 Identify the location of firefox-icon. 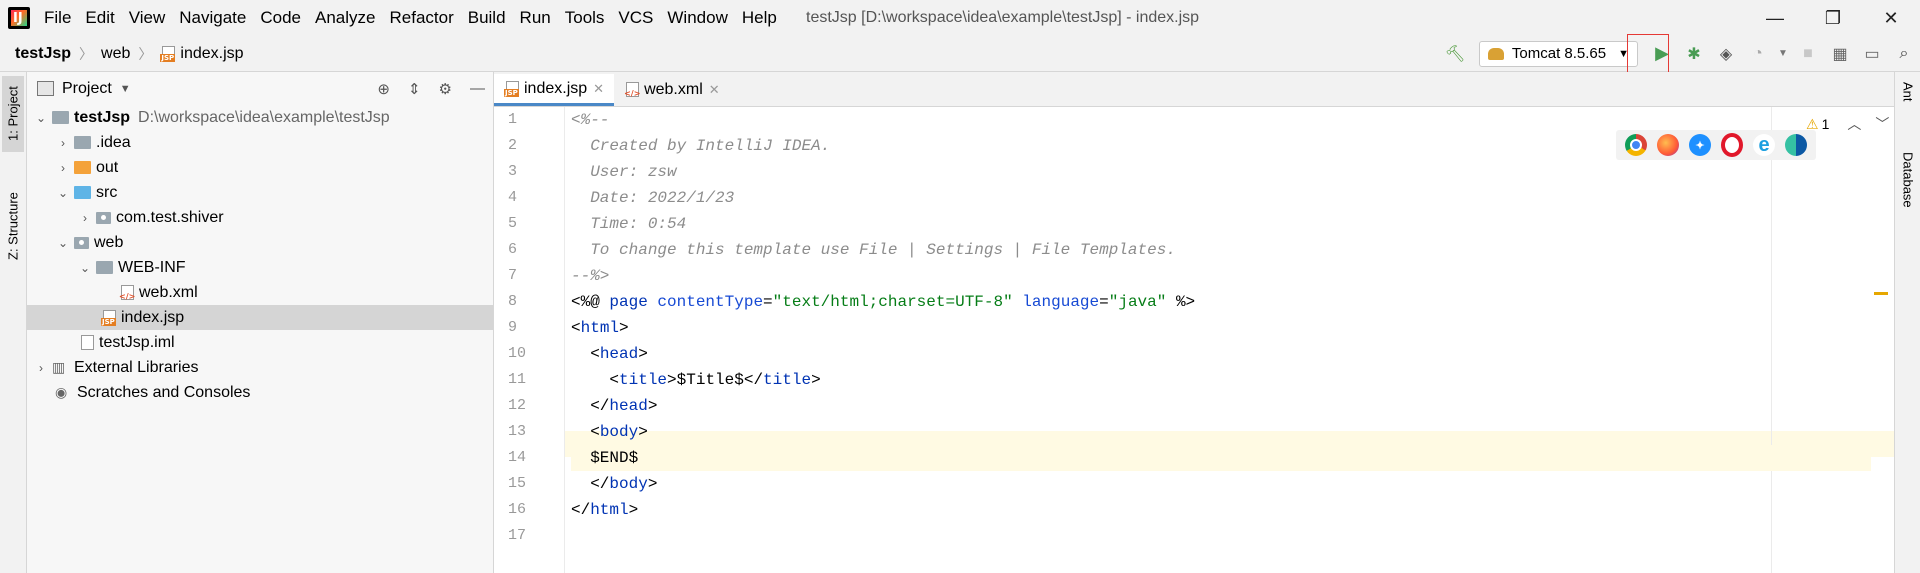
(1668, 145).